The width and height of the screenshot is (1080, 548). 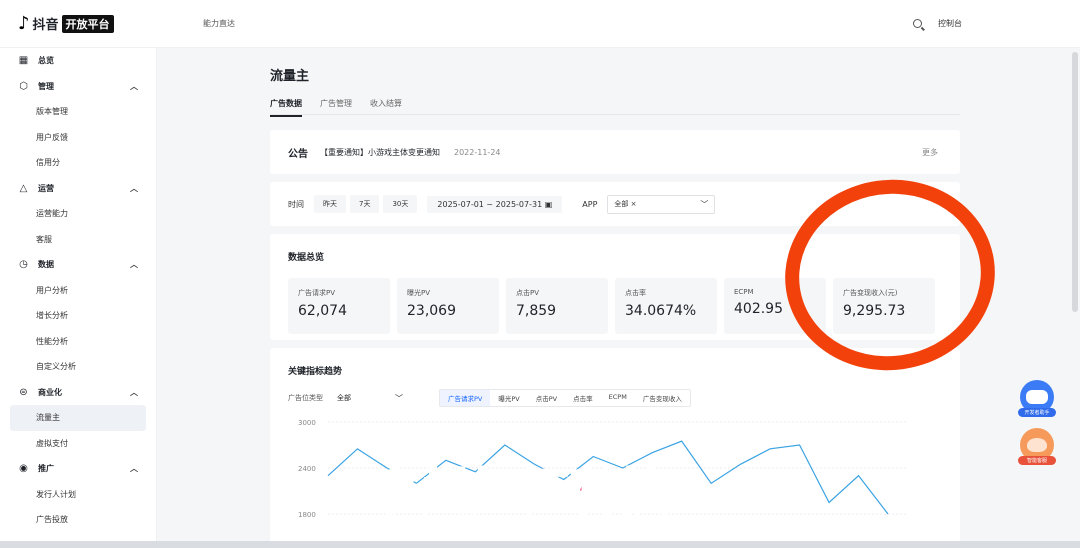 I want to click on metric-tabs: 广告请求PV 曝光PV 点击PV 点击率 ECPM 广告变现收入, so click(x=565, y=398).